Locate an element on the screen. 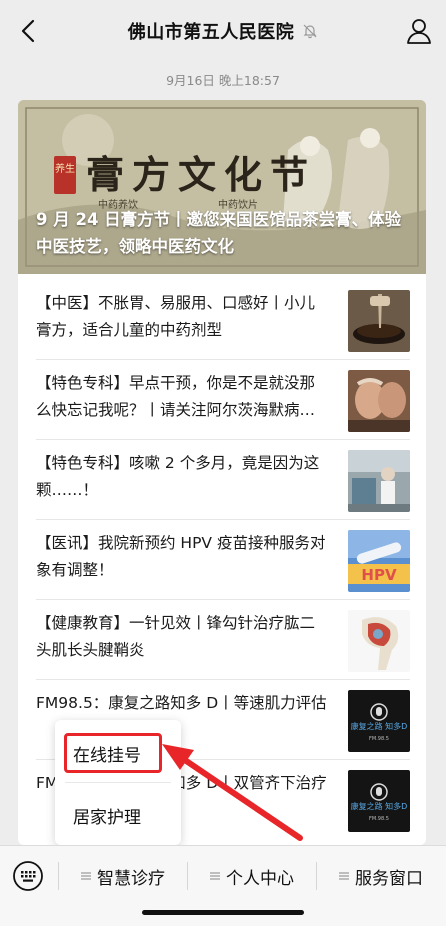  shoulder-anatomy-image is located at coordinates (379, 641).